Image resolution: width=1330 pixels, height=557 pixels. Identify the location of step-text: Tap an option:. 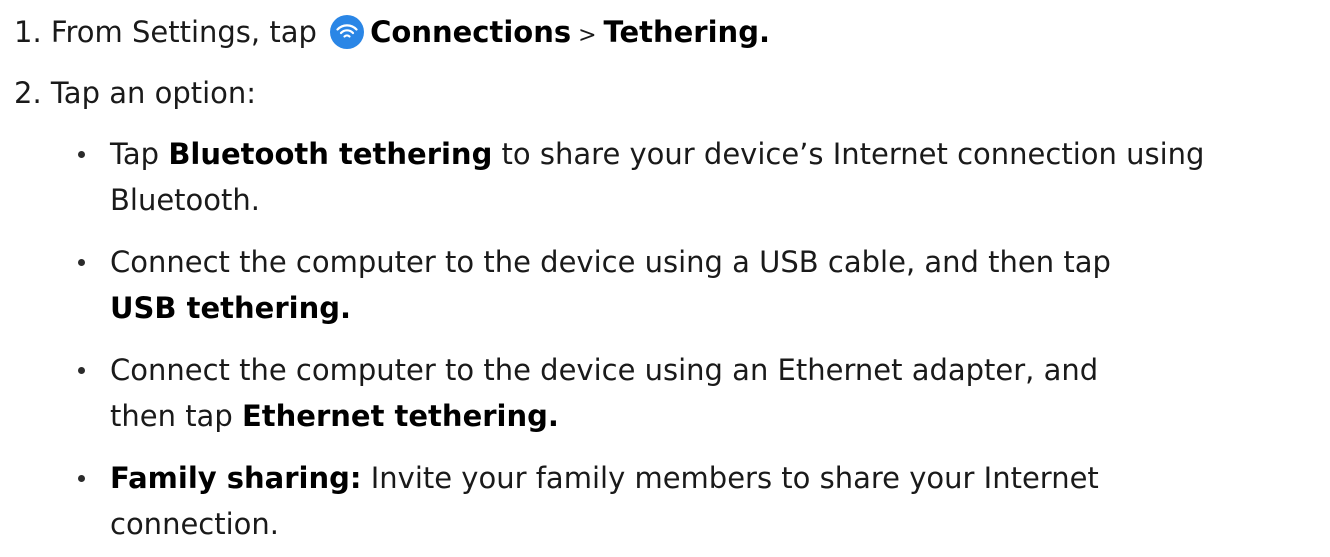
(153, 93).